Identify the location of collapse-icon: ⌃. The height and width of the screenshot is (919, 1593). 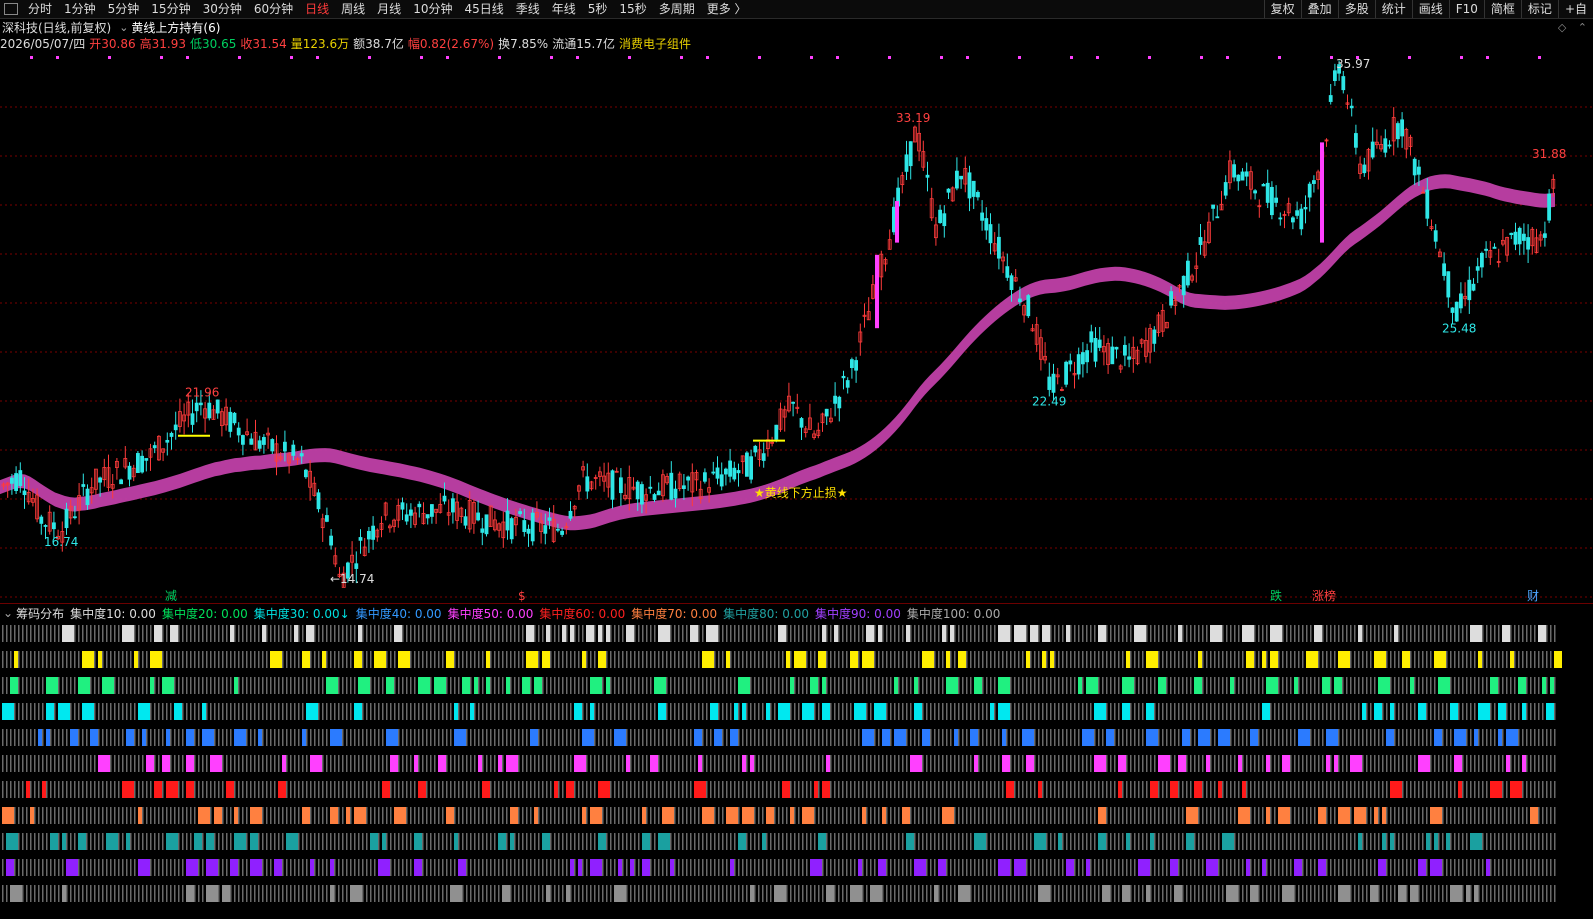
(1582, 27).